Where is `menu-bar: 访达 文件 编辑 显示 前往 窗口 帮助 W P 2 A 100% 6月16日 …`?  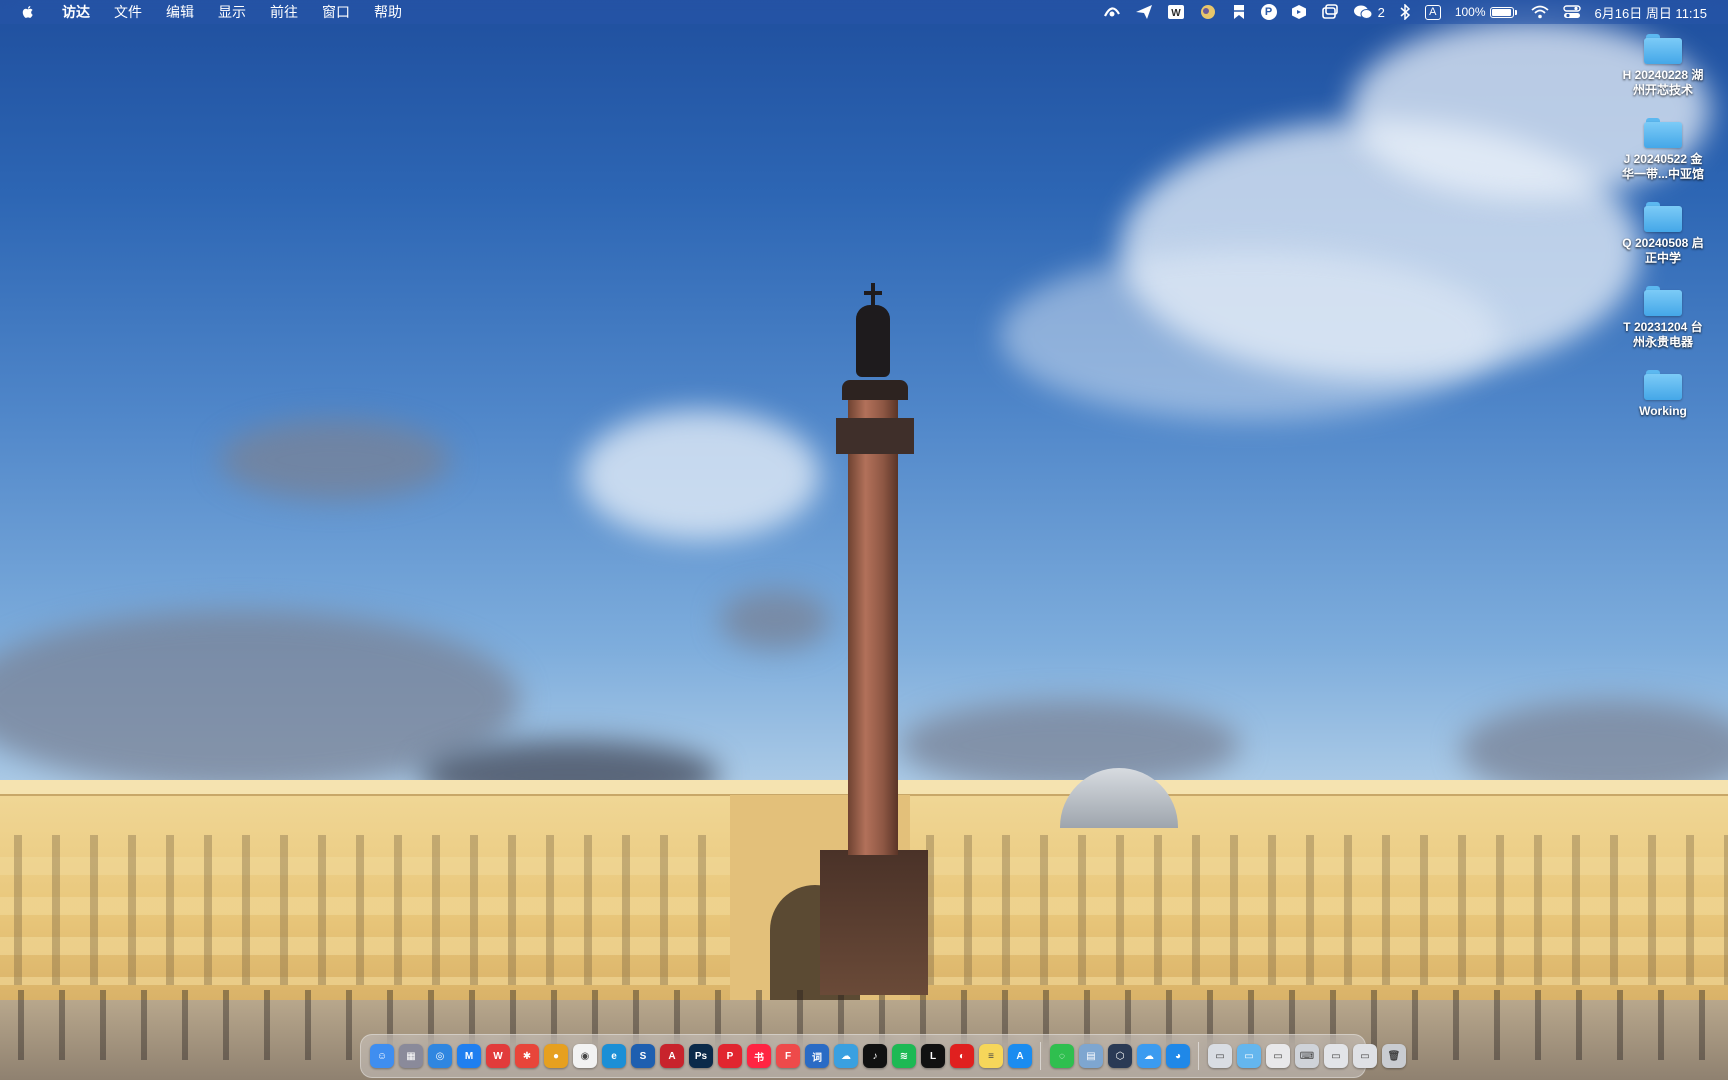
menu-bar: 访达 文件 编辑 显示 前往 窗口 帮助 W P 2 A 100% 6月16日 … is located at coordinates (864, 12).